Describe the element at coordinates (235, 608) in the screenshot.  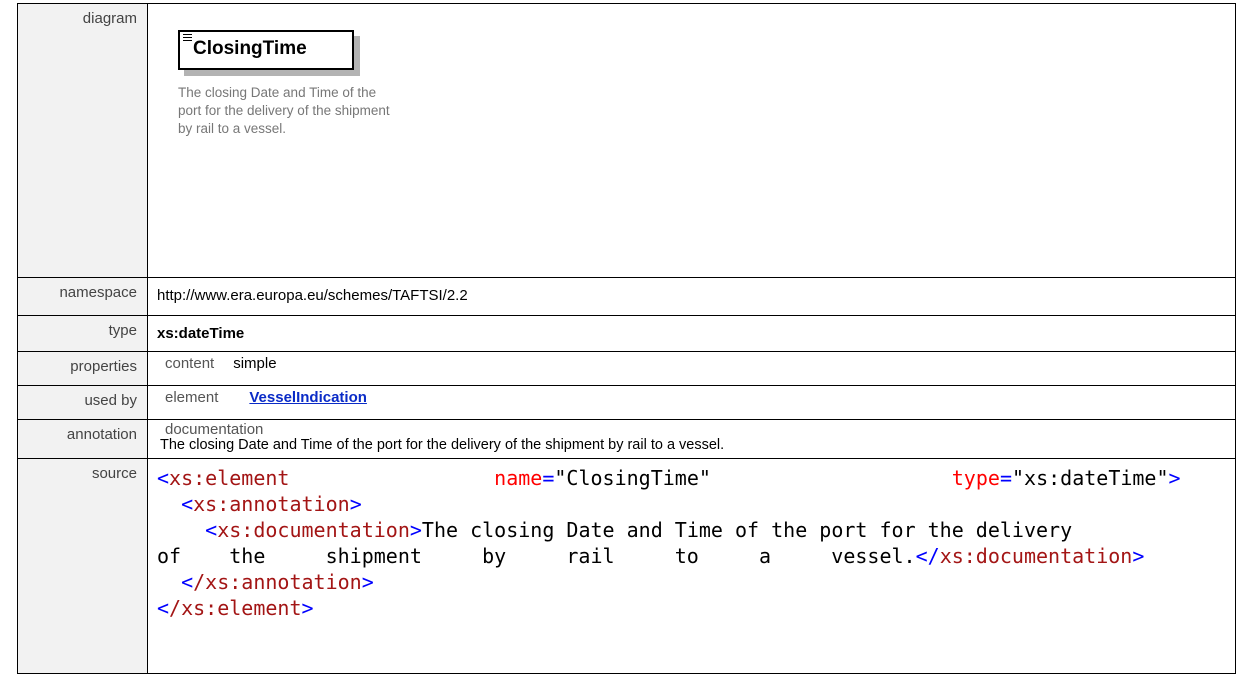
I see `src-close-element: /xs:element` at that location.